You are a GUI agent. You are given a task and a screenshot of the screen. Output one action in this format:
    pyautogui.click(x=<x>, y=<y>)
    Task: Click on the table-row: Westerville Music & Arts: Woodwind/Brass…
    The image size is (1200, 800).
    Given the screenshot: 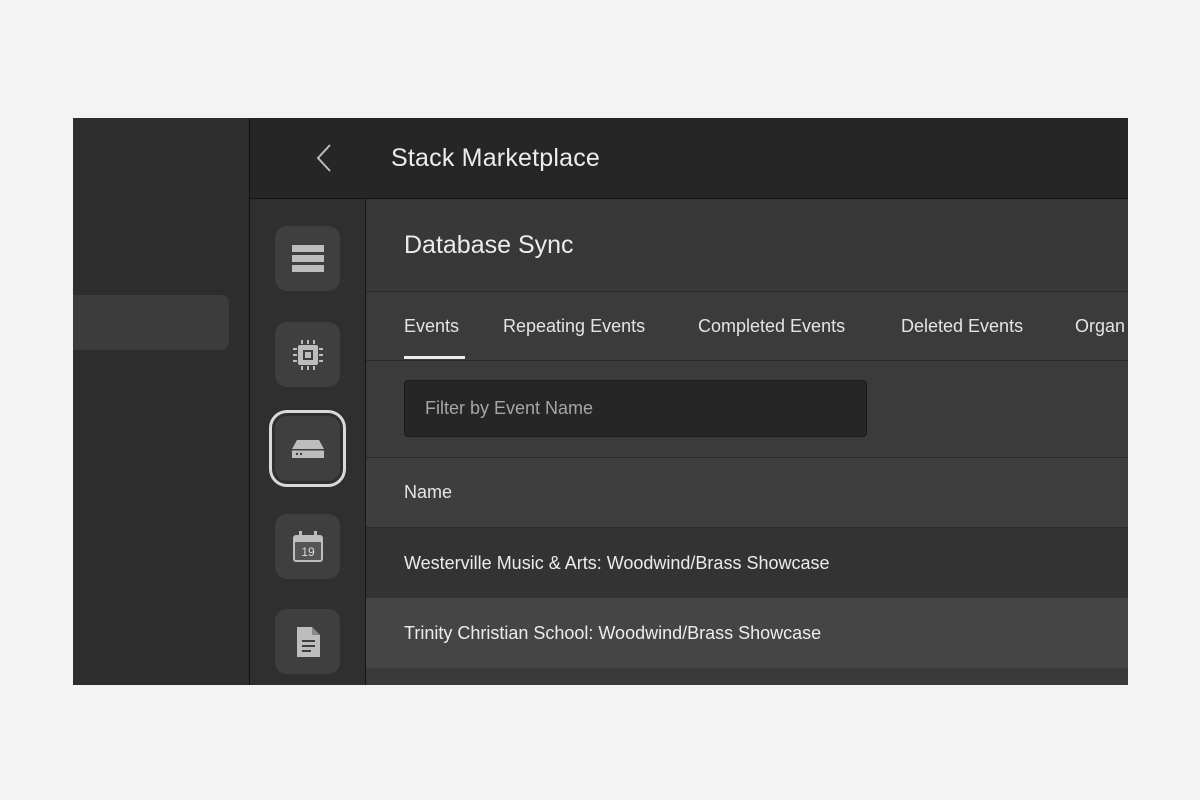 What is the action you would take?
    pyautogui.click(x=747, y=563)
    